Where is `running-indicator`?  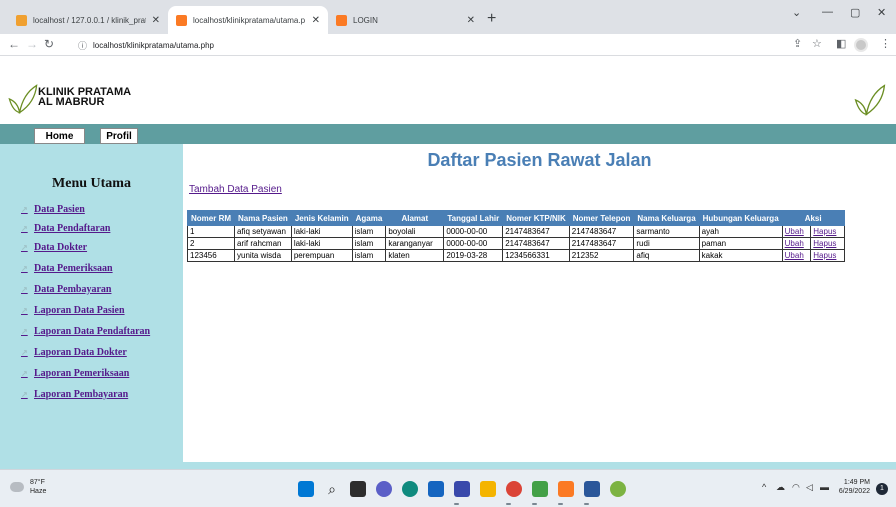
running-indicator is located at coordinates (560, 504).